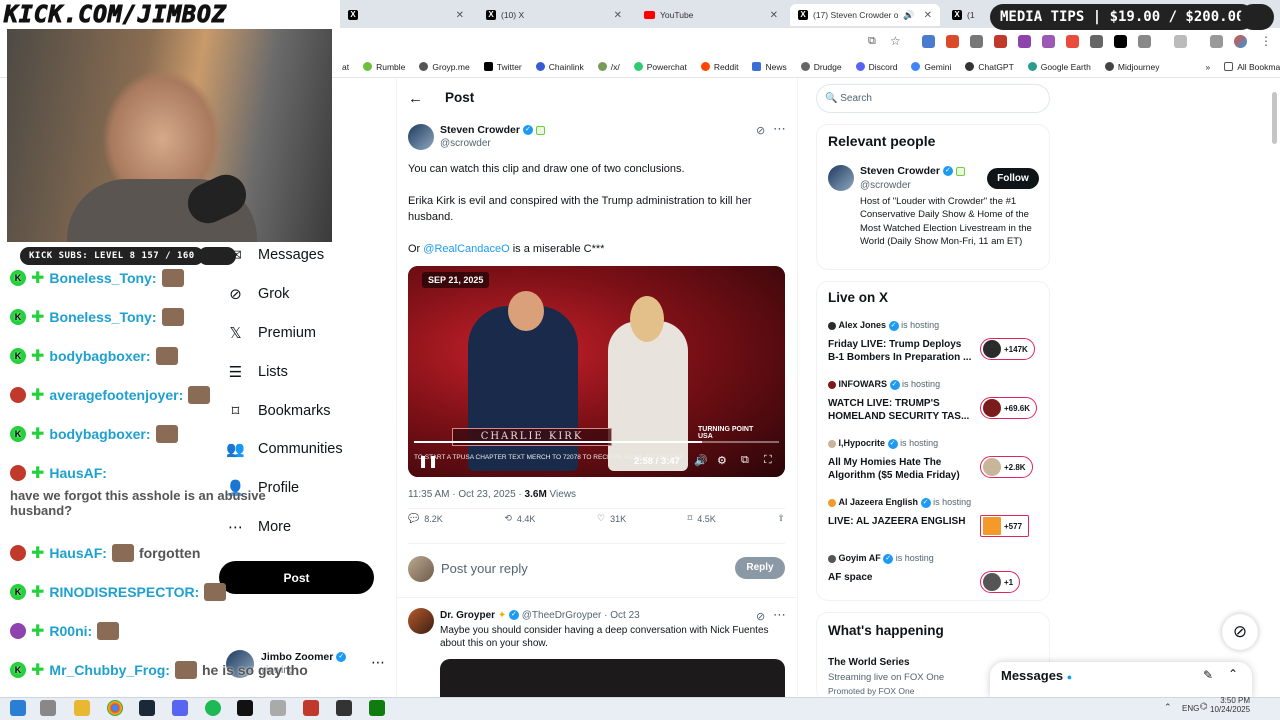  I want to click on live-title: LIVE: AL JAZEERA ENGLISH, so click(900, 521).